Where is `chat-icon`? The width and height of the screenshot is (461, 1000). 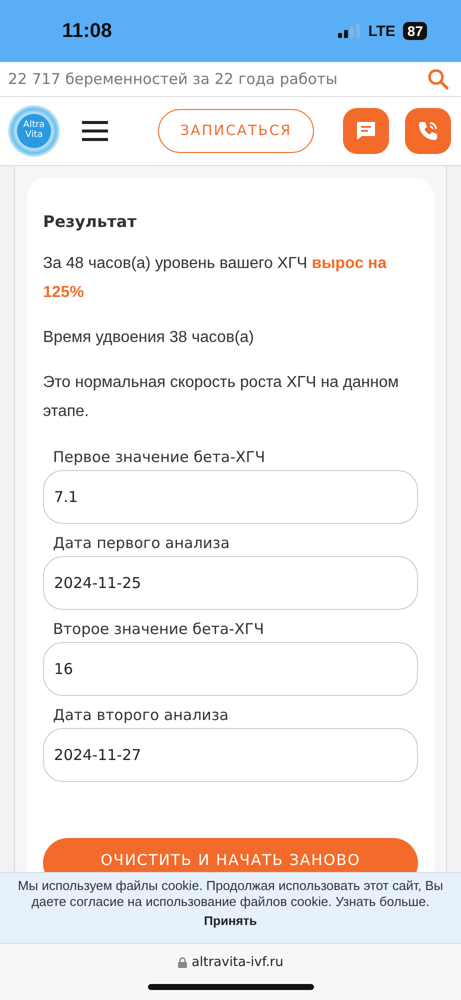
chat-icon is located at coordinates (366, 131).